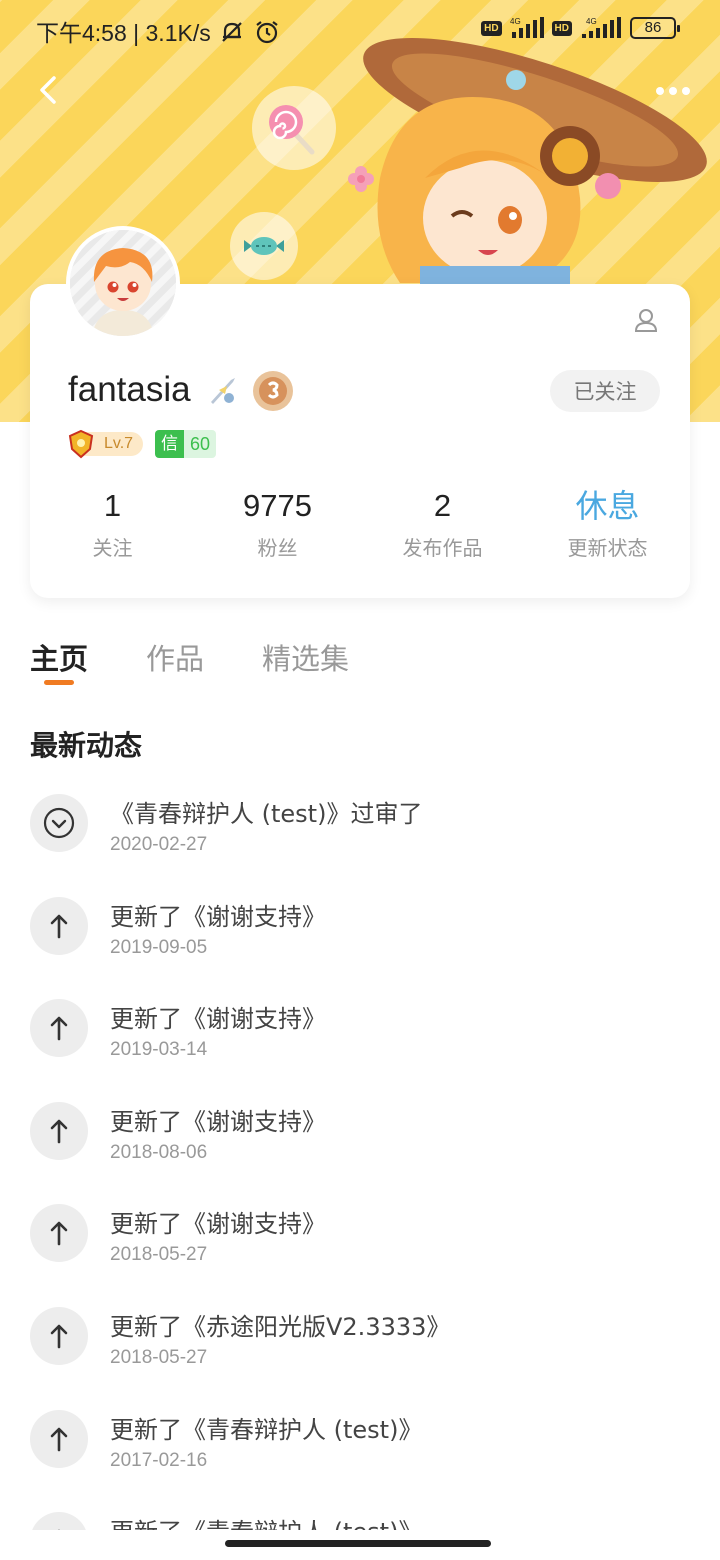 The image size is (720, 1560). I want to click on shield-icon, so click(81, 444).